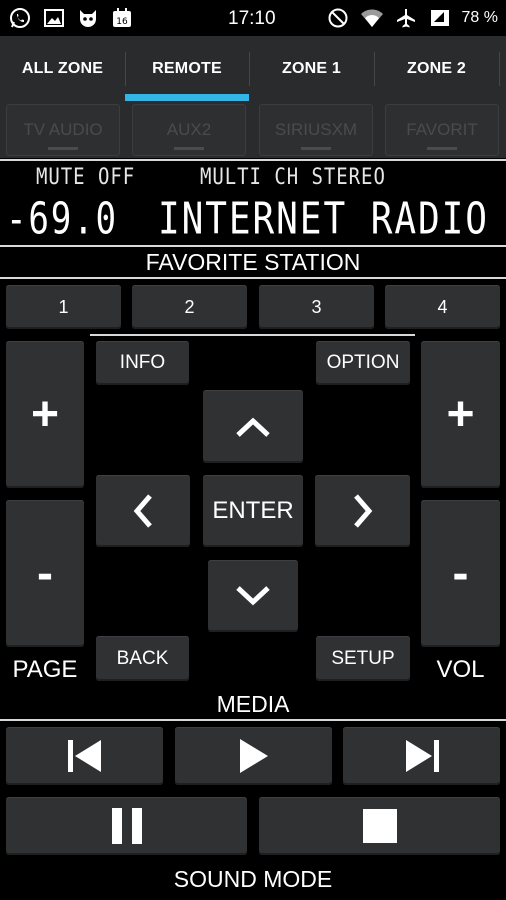 This screenshot has height=900, width=506. I want to click on next-track-button, so click(421, 756).